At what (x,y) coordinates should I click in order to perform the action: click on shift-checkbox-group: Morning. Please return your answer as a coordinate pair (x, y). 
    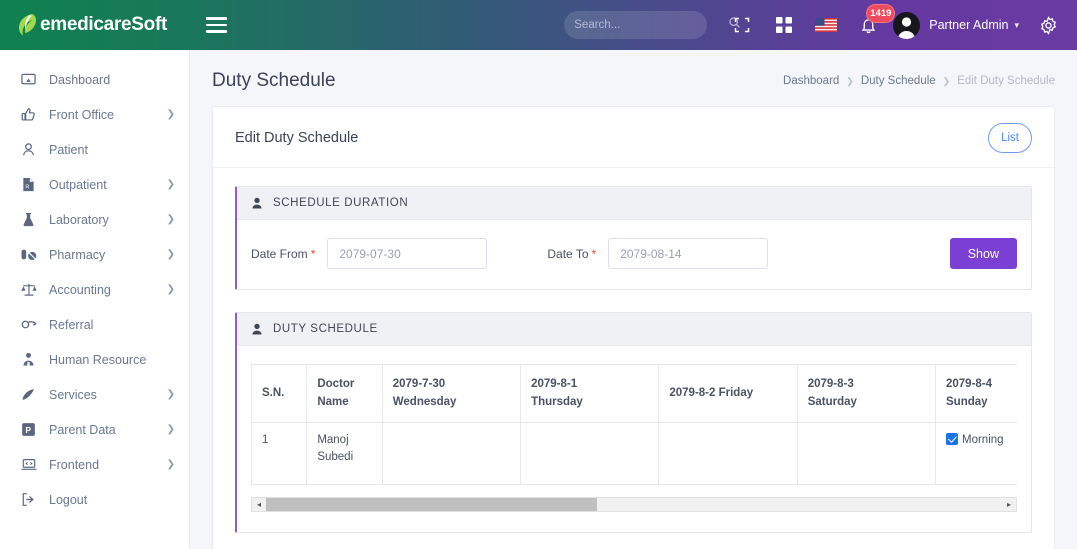
    Looking at the image, I should click on (981, 440).